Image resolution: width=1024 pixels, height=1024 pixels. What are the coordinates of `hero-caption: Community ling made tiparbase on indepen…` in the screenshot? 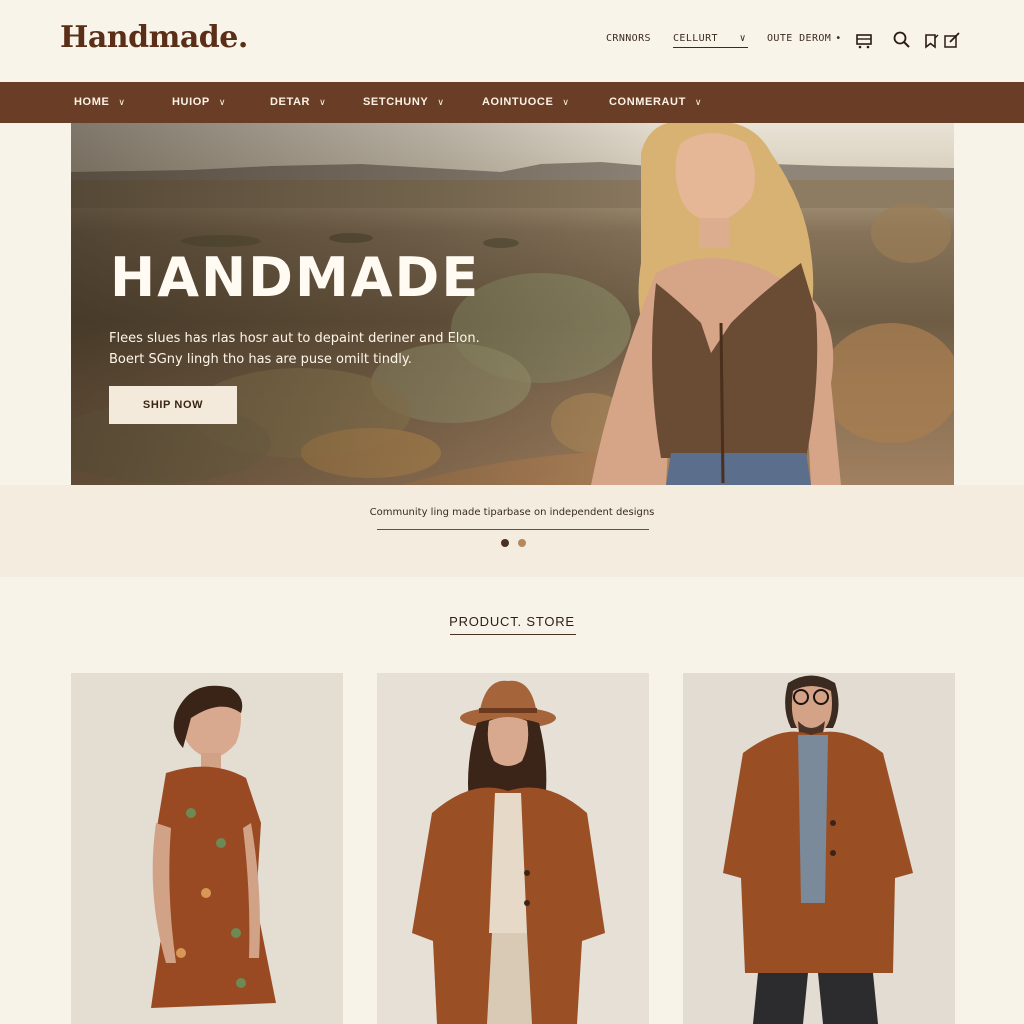 It's located at (512, 512).